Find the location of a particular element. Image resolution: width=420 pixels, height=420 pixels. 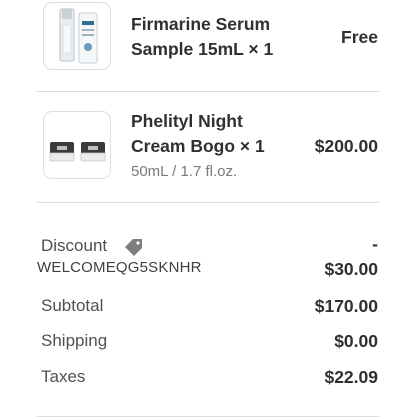

discount-label: Discount is located at coordinates (74, 245).